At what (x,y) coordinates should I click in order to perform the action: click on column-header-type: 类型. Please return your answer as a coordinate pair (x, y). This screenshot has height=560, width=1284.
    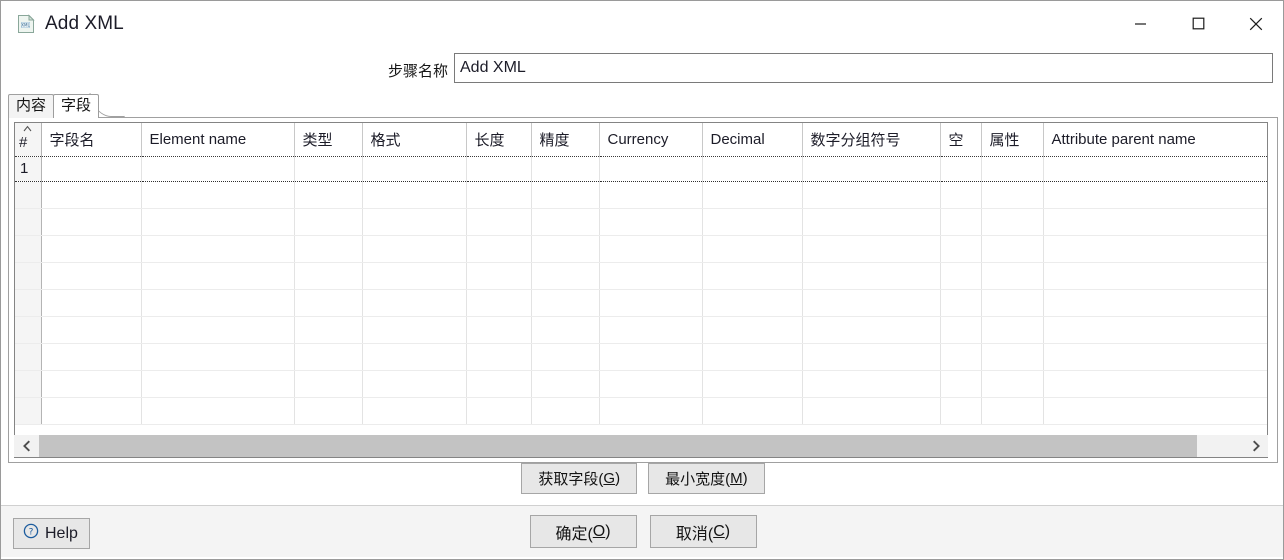
    Looking at the image, I should click on (328, 140).